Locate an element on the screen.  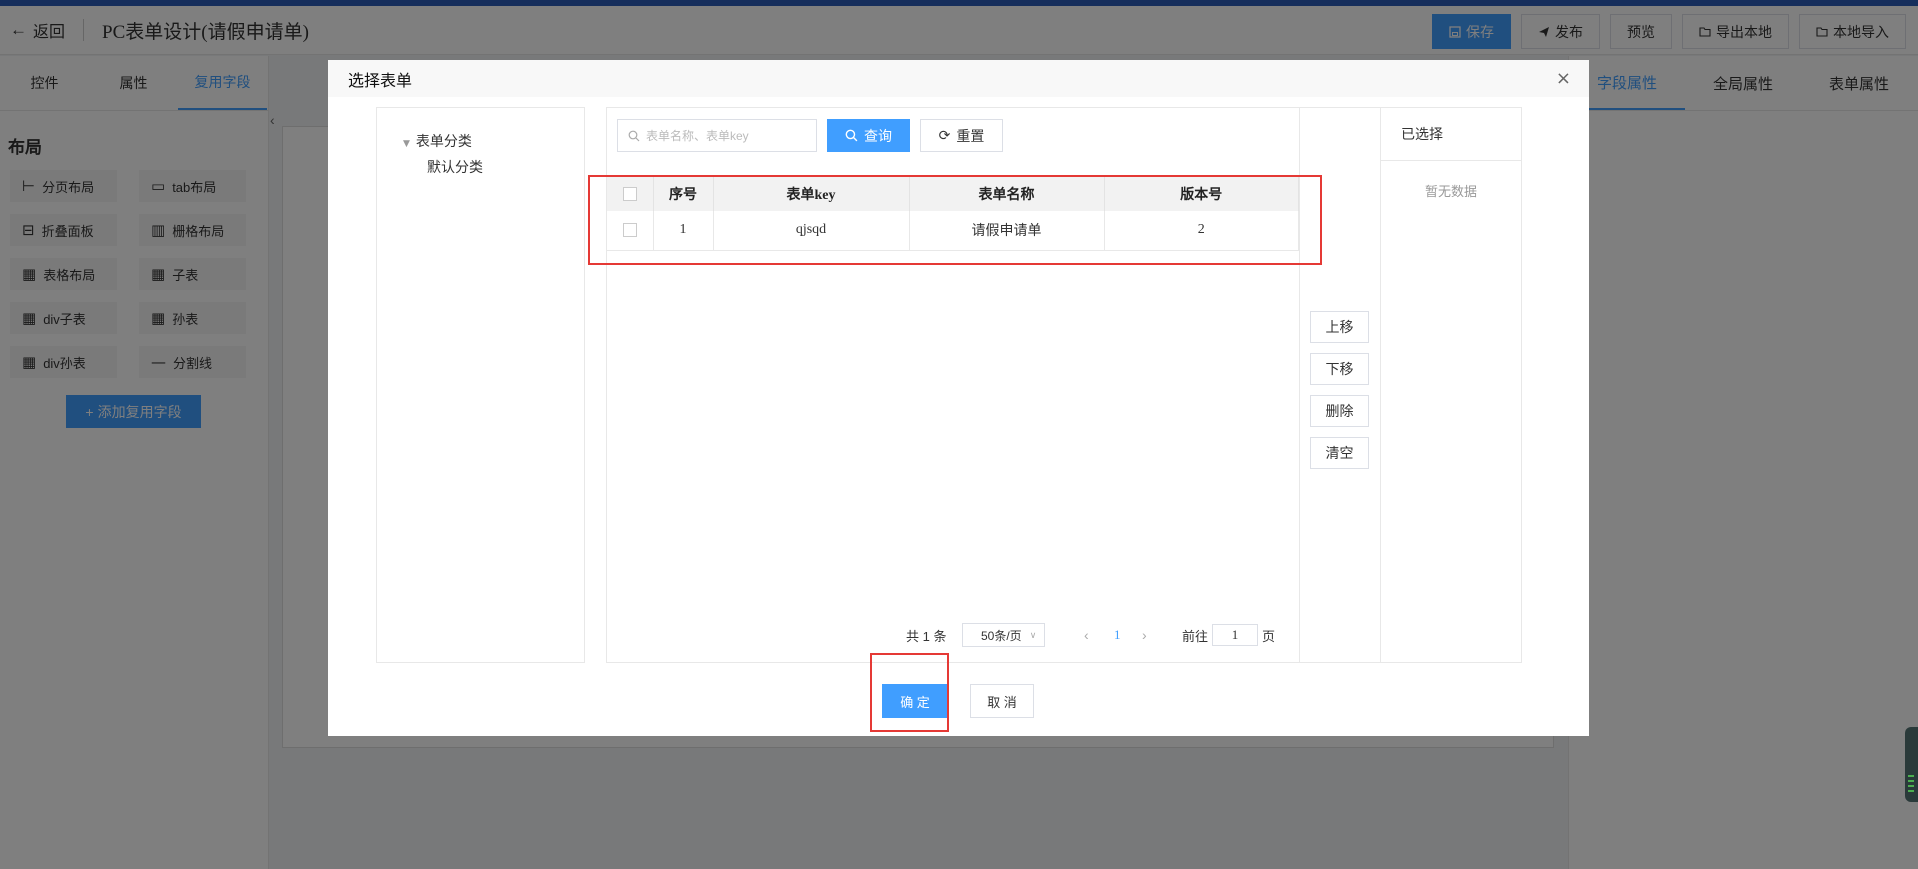
form-table: 序号 表单key 表单名称 版本号 1 qjsqd 请假申请单 2 is located at coordinates (953, 214).